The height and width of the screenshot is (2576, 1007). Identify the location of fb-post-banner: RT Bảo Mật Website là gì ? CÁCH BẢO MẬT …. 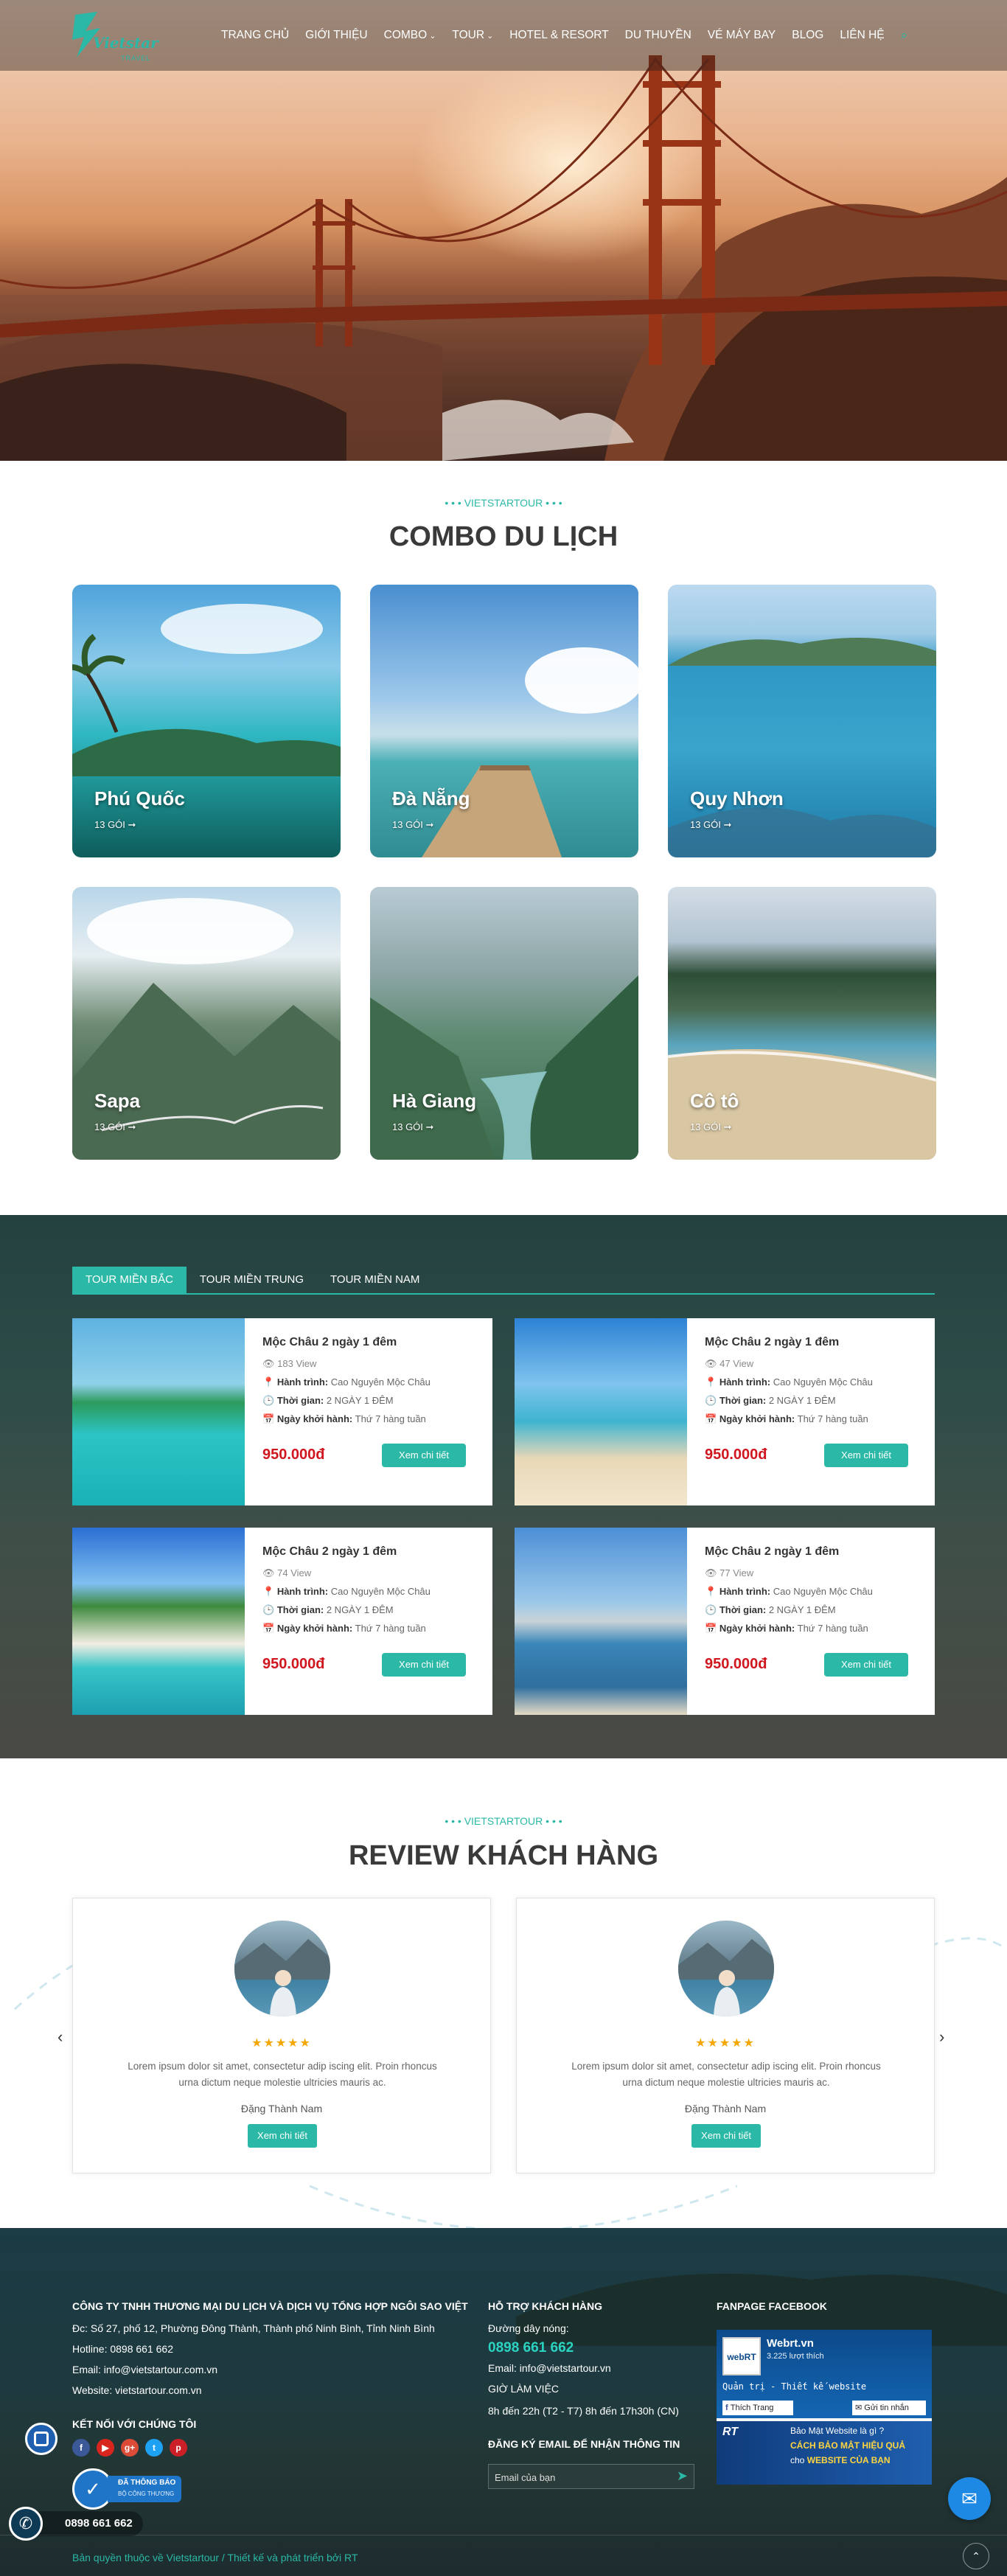
(824, 2453).